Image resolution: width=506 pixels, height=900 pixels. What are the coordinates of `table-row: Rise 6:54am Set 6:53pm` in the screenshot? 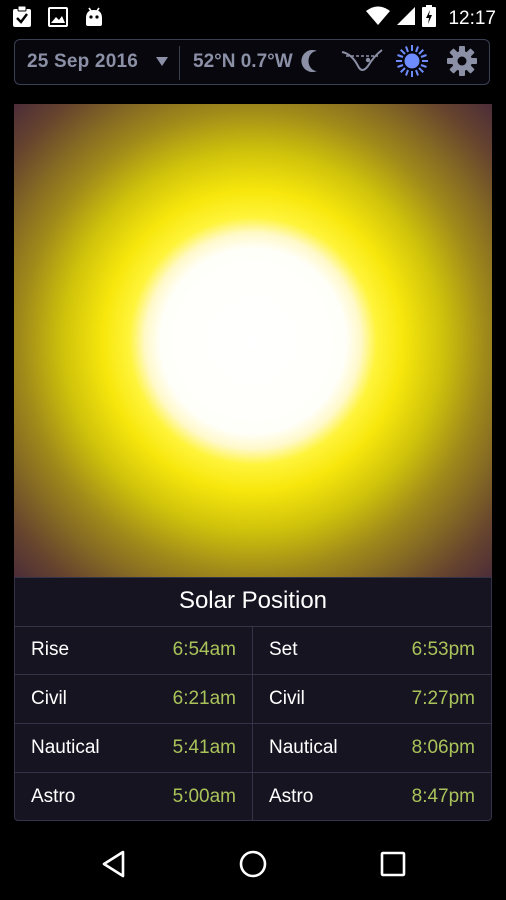 It's located at (253, 650).